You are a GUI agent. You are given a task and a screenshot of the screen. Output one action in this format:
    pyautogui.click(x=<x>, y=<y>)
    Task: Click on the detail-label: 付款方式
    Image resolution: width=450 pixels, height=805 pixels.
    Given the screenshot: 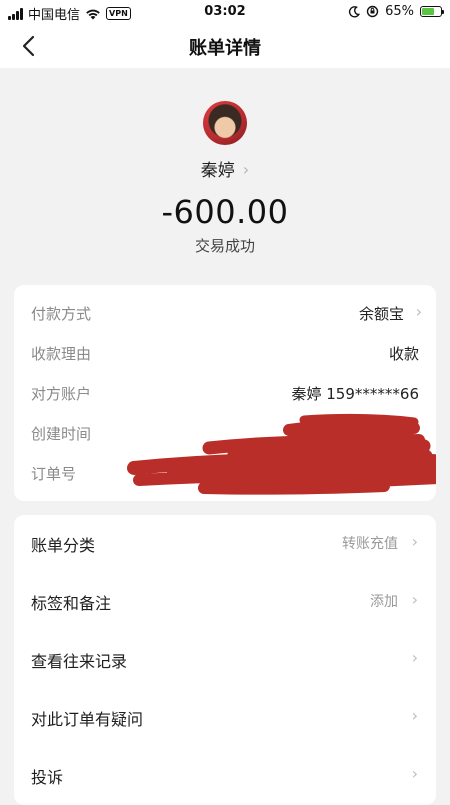 What is the action you would take?
    pyautogui.click(x=61, y=314)
    